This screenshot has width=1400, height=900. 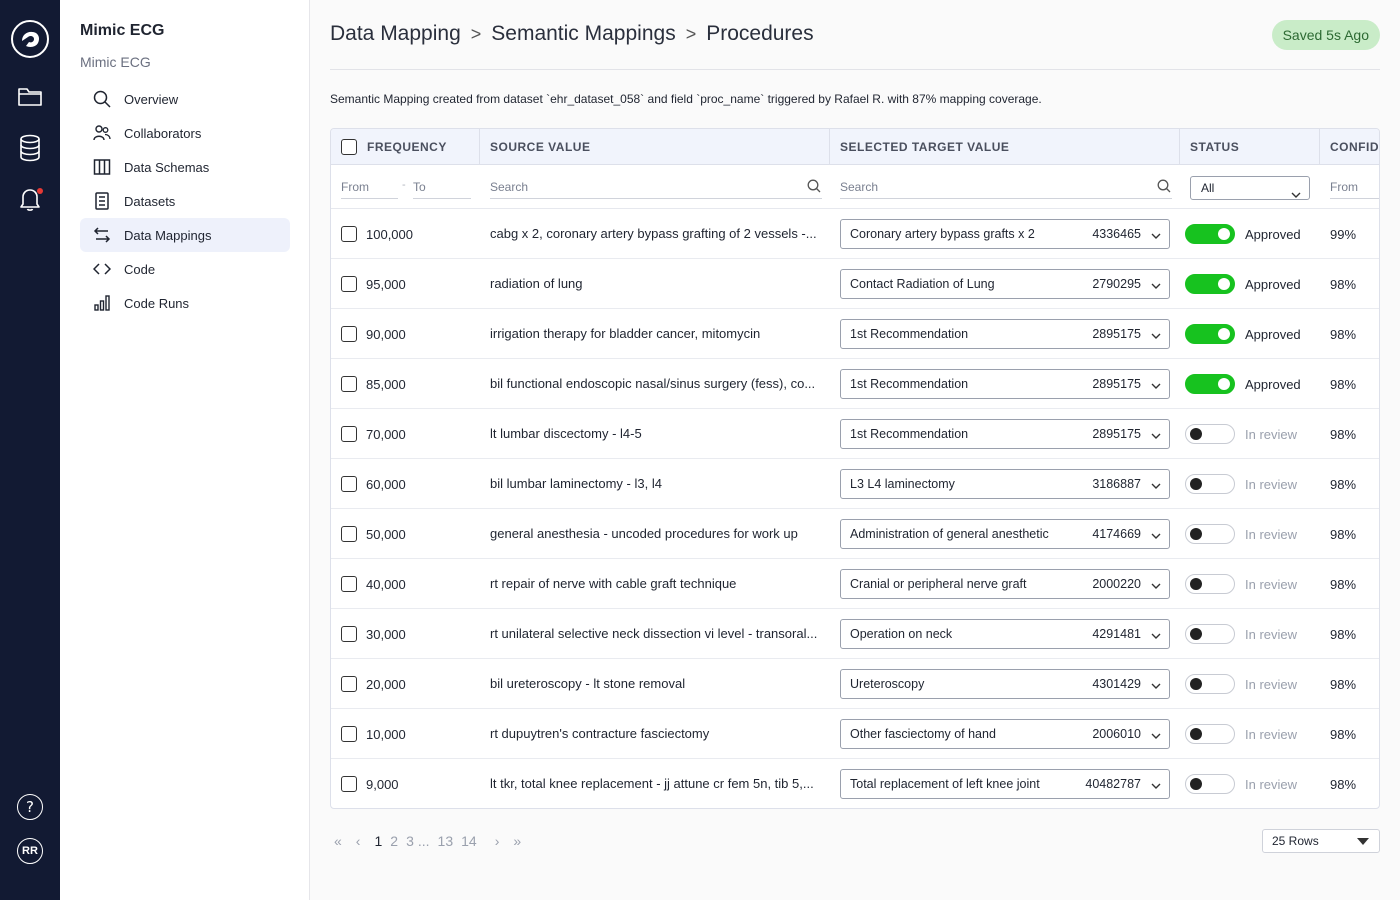 I want to click on folder-icon, so click(x=30, y=96).